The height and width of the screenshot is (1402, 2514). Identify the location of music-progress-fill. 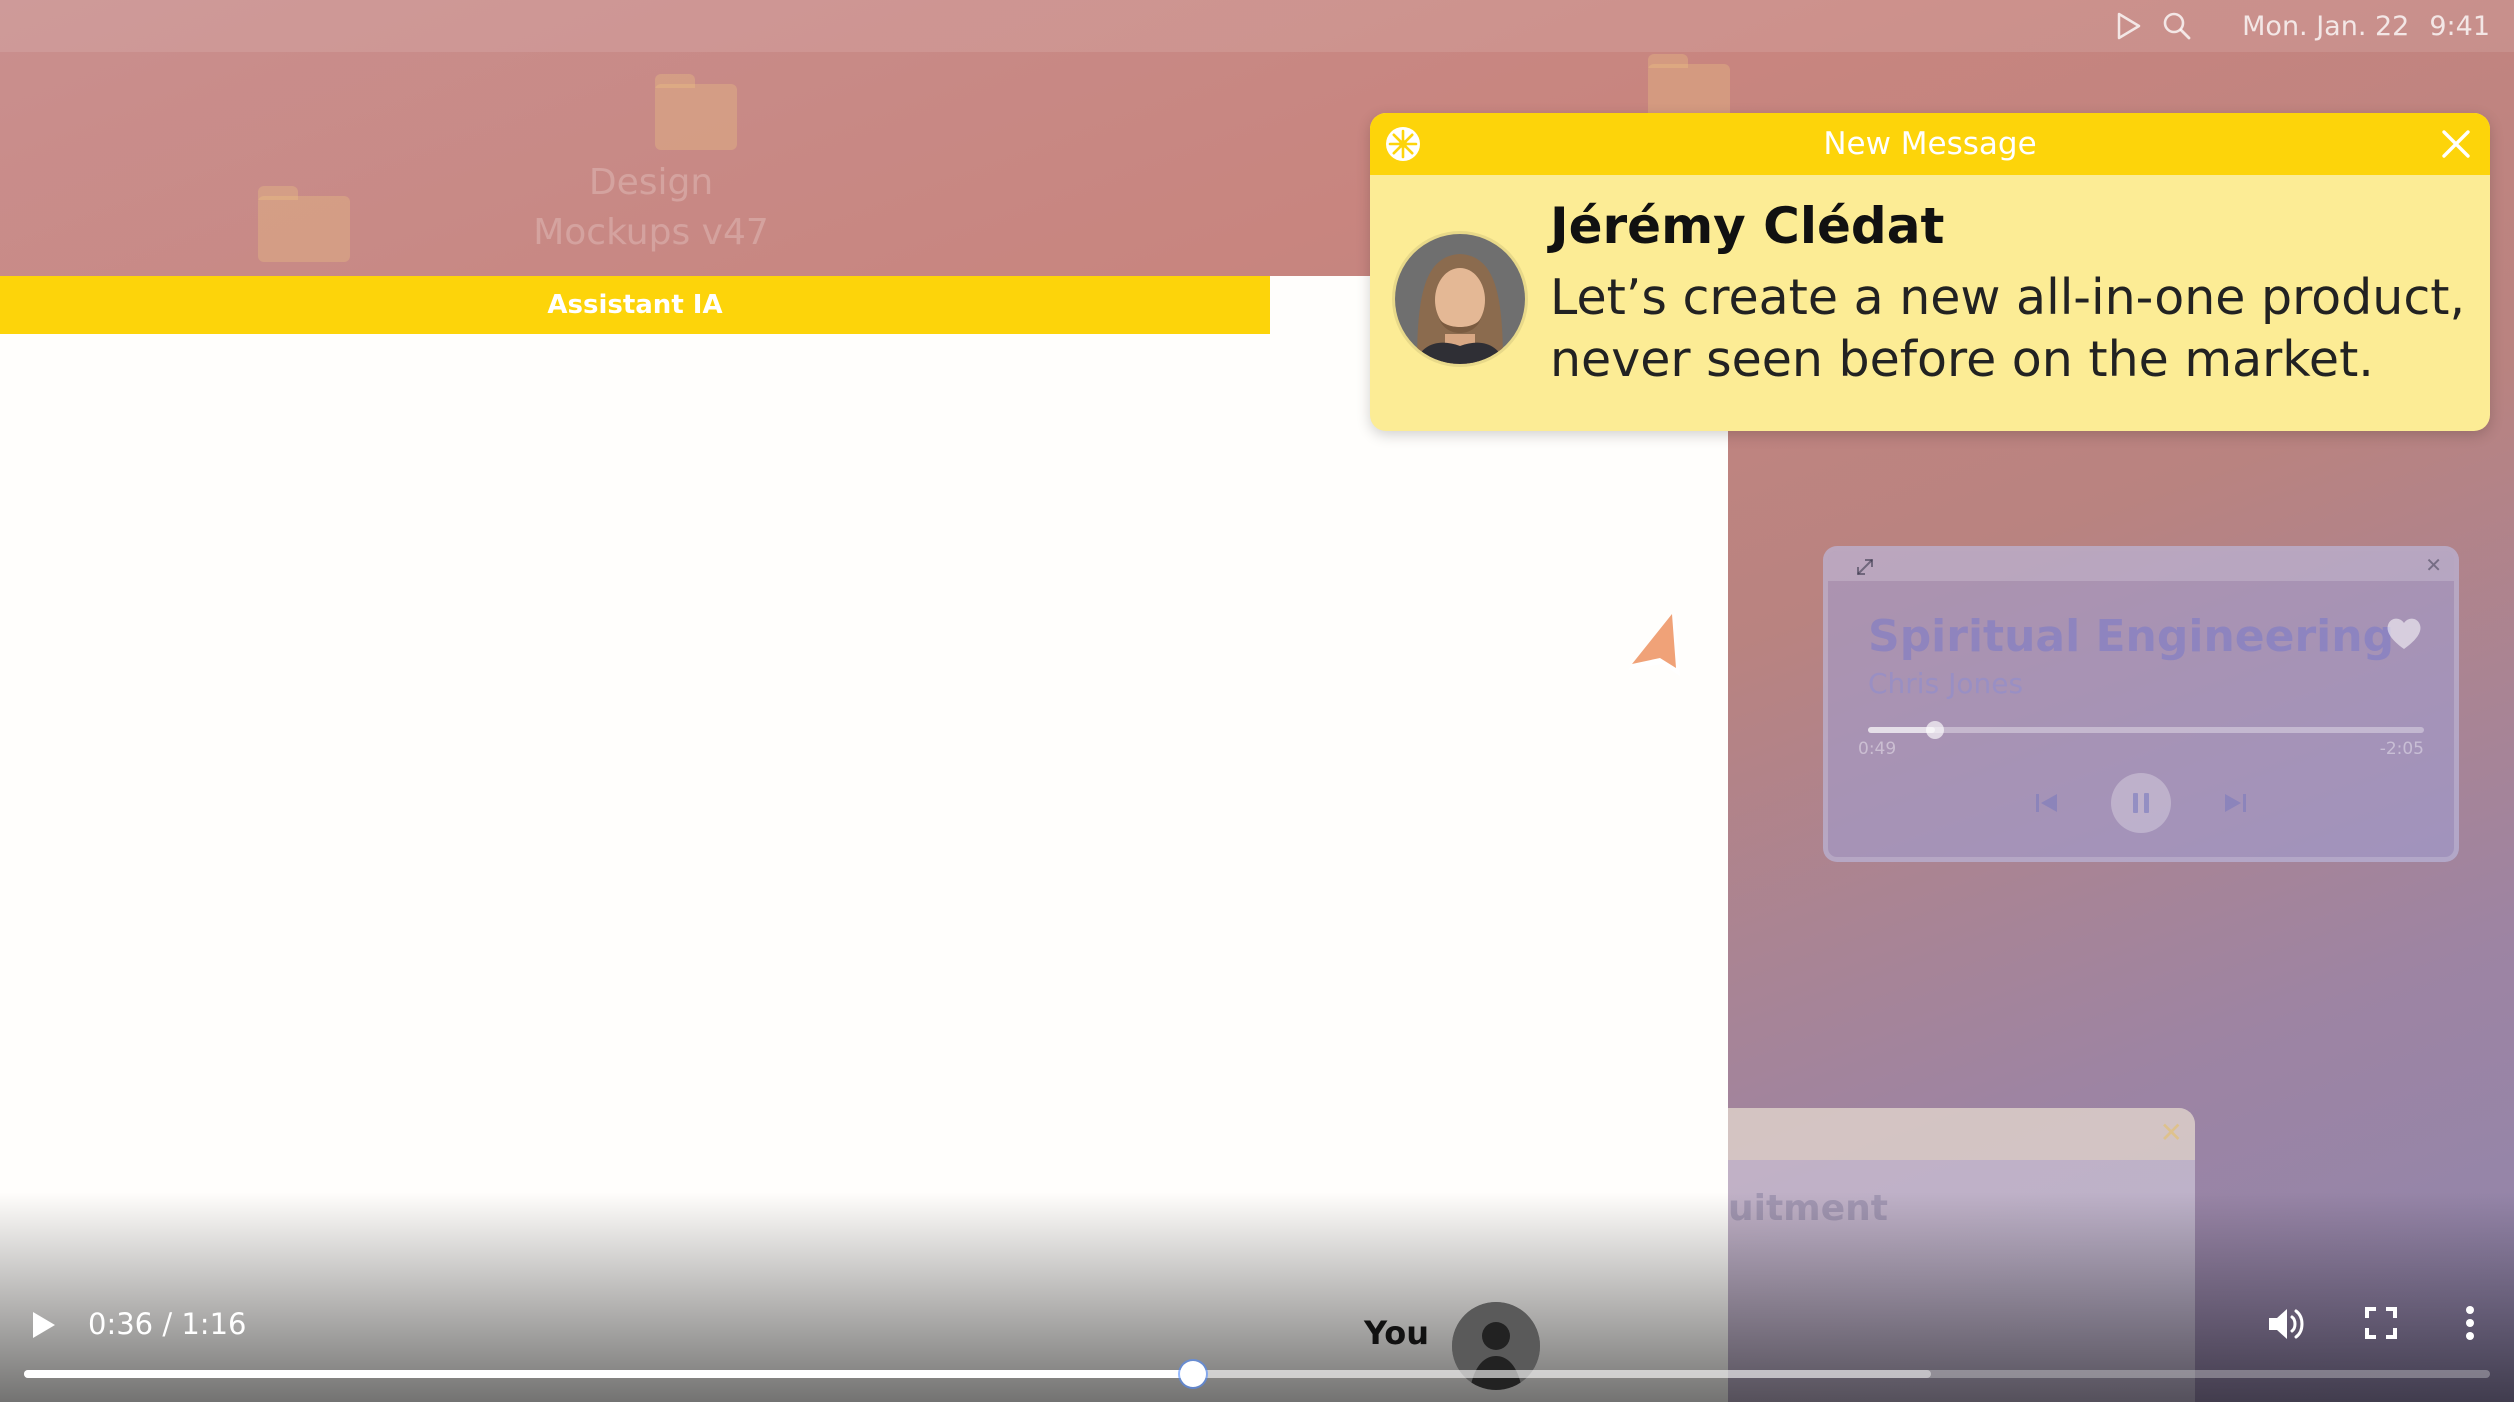
(1901, 730).